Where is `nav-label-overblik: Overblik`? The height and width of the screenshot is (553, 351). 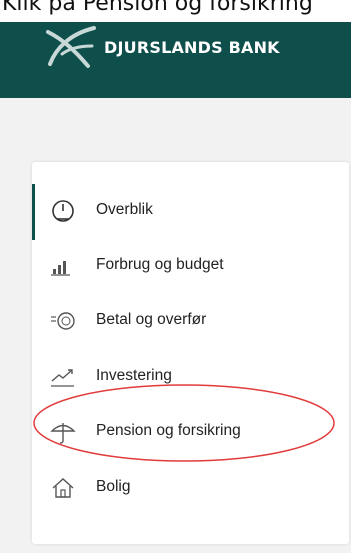
nav-label-overblik: Overblik is located at coordinates (124, 209).